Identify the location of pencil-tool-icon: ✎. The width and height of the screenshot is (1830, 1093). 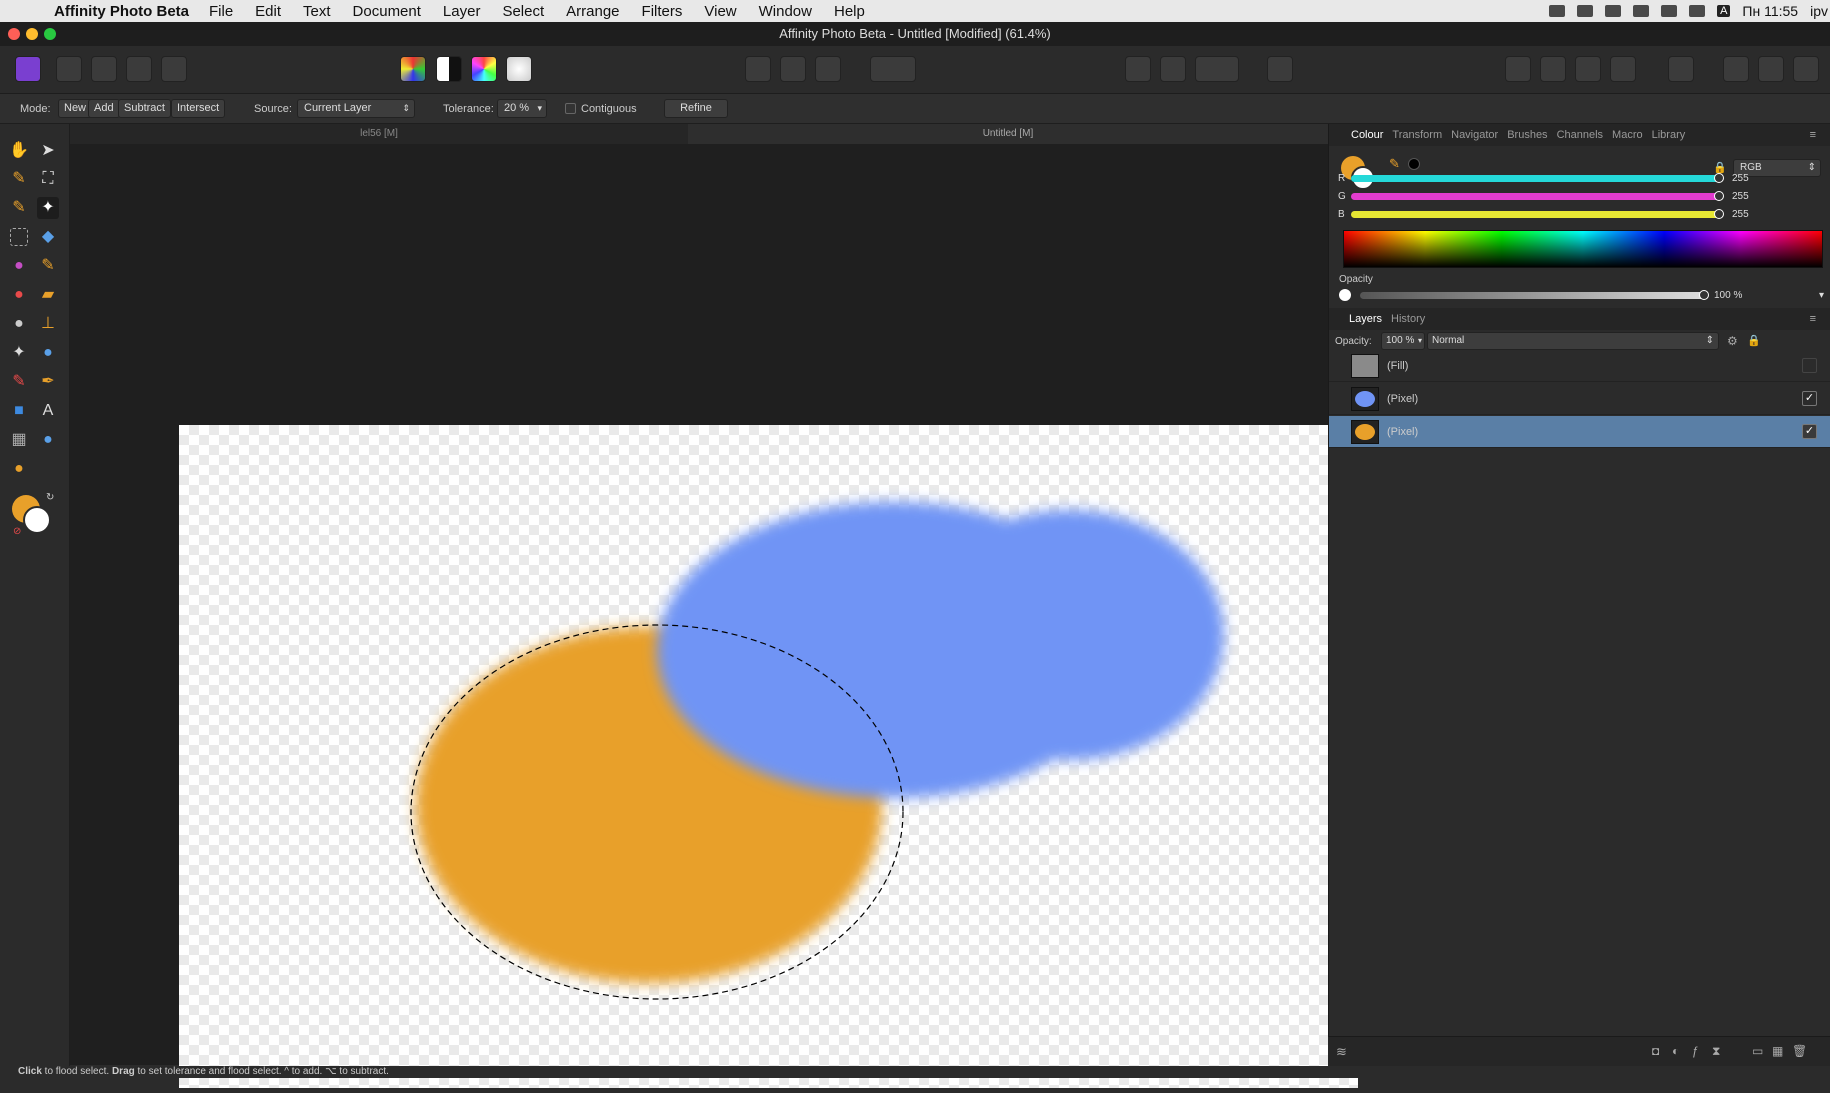
(19, 382).